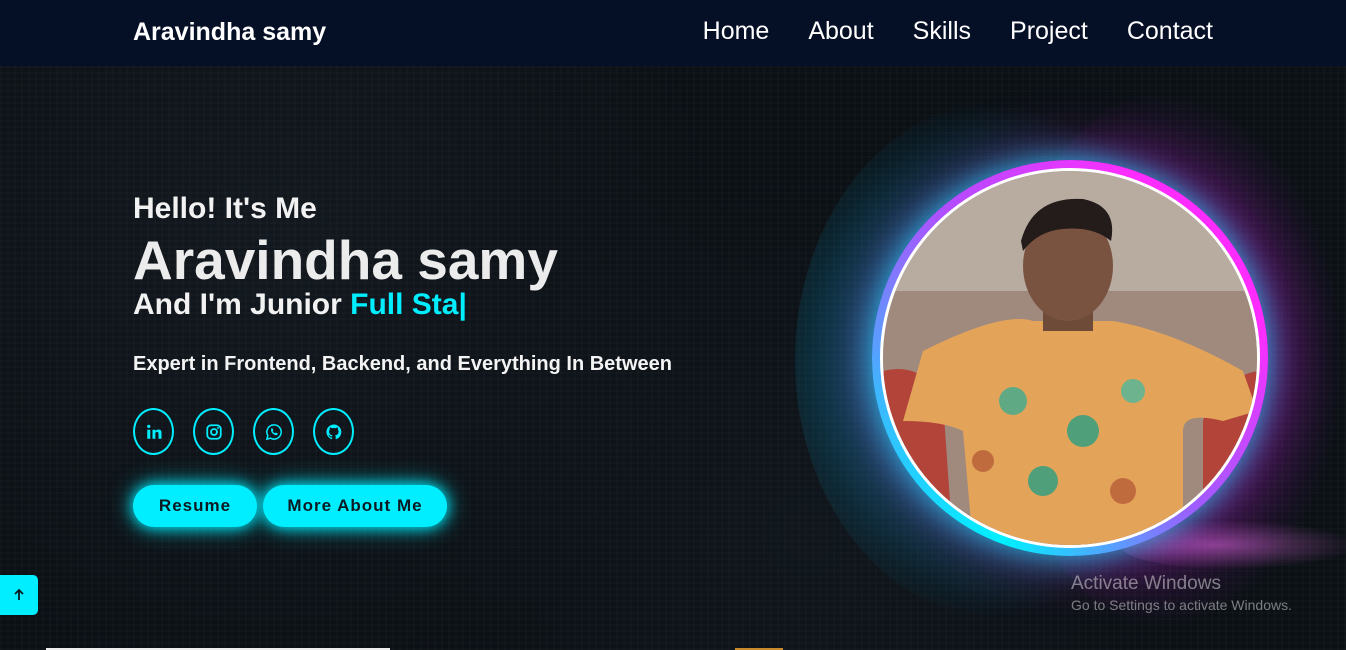 The width and height of the screenshot is (1346, 650). Describe the element at coordinates (243, 431) in the screenshot. I see `social-links` at that location.